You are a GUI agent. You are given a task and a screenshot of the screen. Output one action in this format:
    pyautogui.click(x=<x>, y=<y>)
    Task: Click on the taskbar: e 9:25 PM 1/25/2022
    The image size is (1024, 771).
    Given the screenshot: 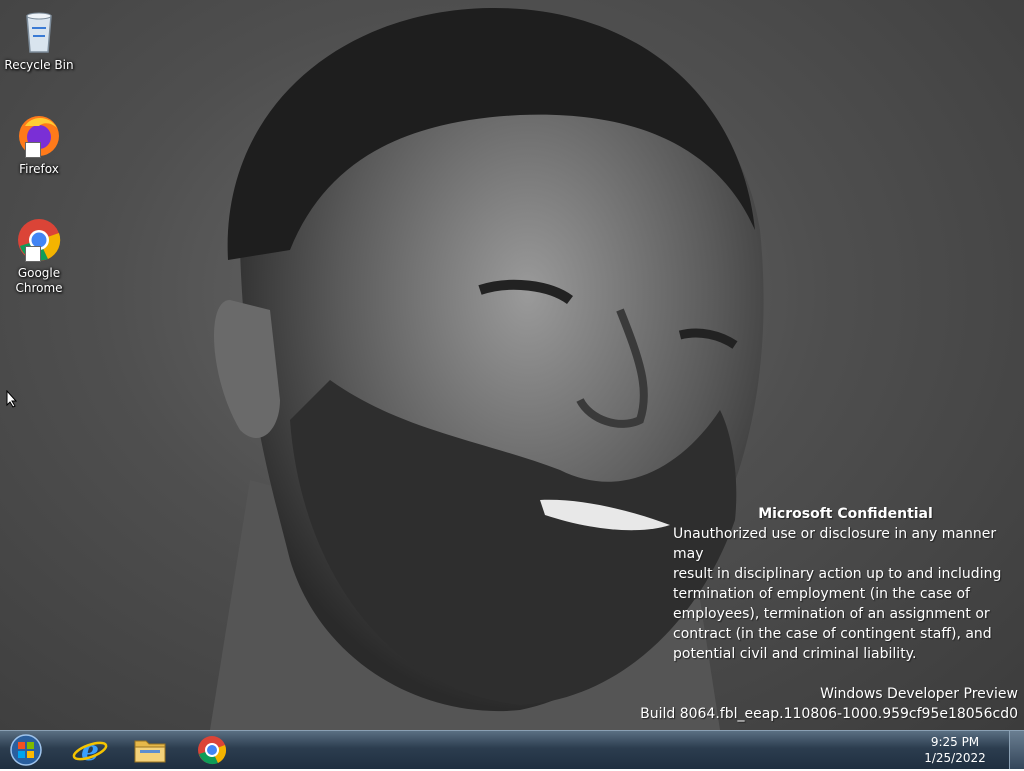 What is the action you would take?
    pyautogui.click(x=512, y=749)
    